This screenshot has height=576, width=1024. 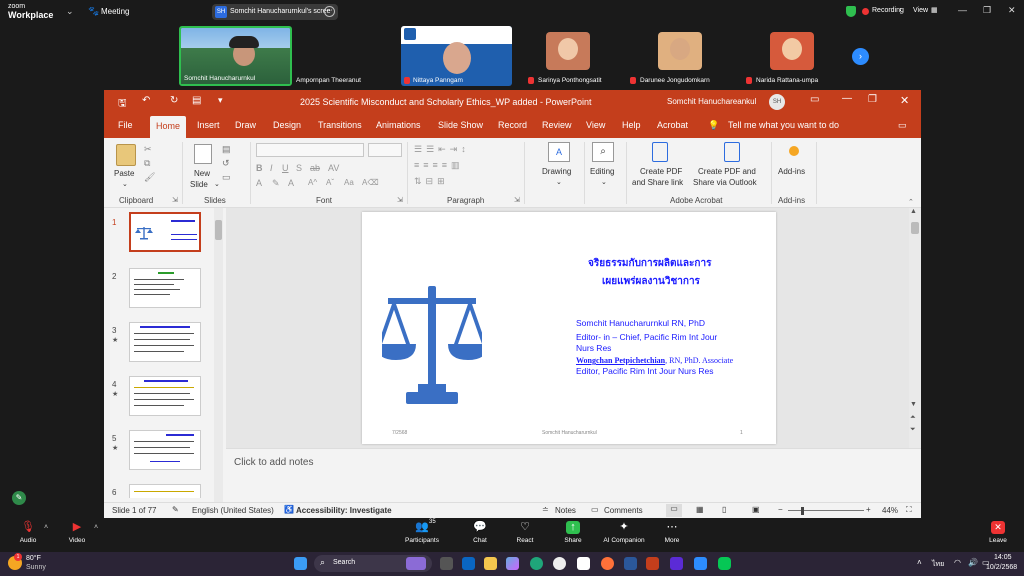 What do you see at coordinates (271, 168) in the screenshot?
I see `italic-icon: I` at bounding box center [271, 168].